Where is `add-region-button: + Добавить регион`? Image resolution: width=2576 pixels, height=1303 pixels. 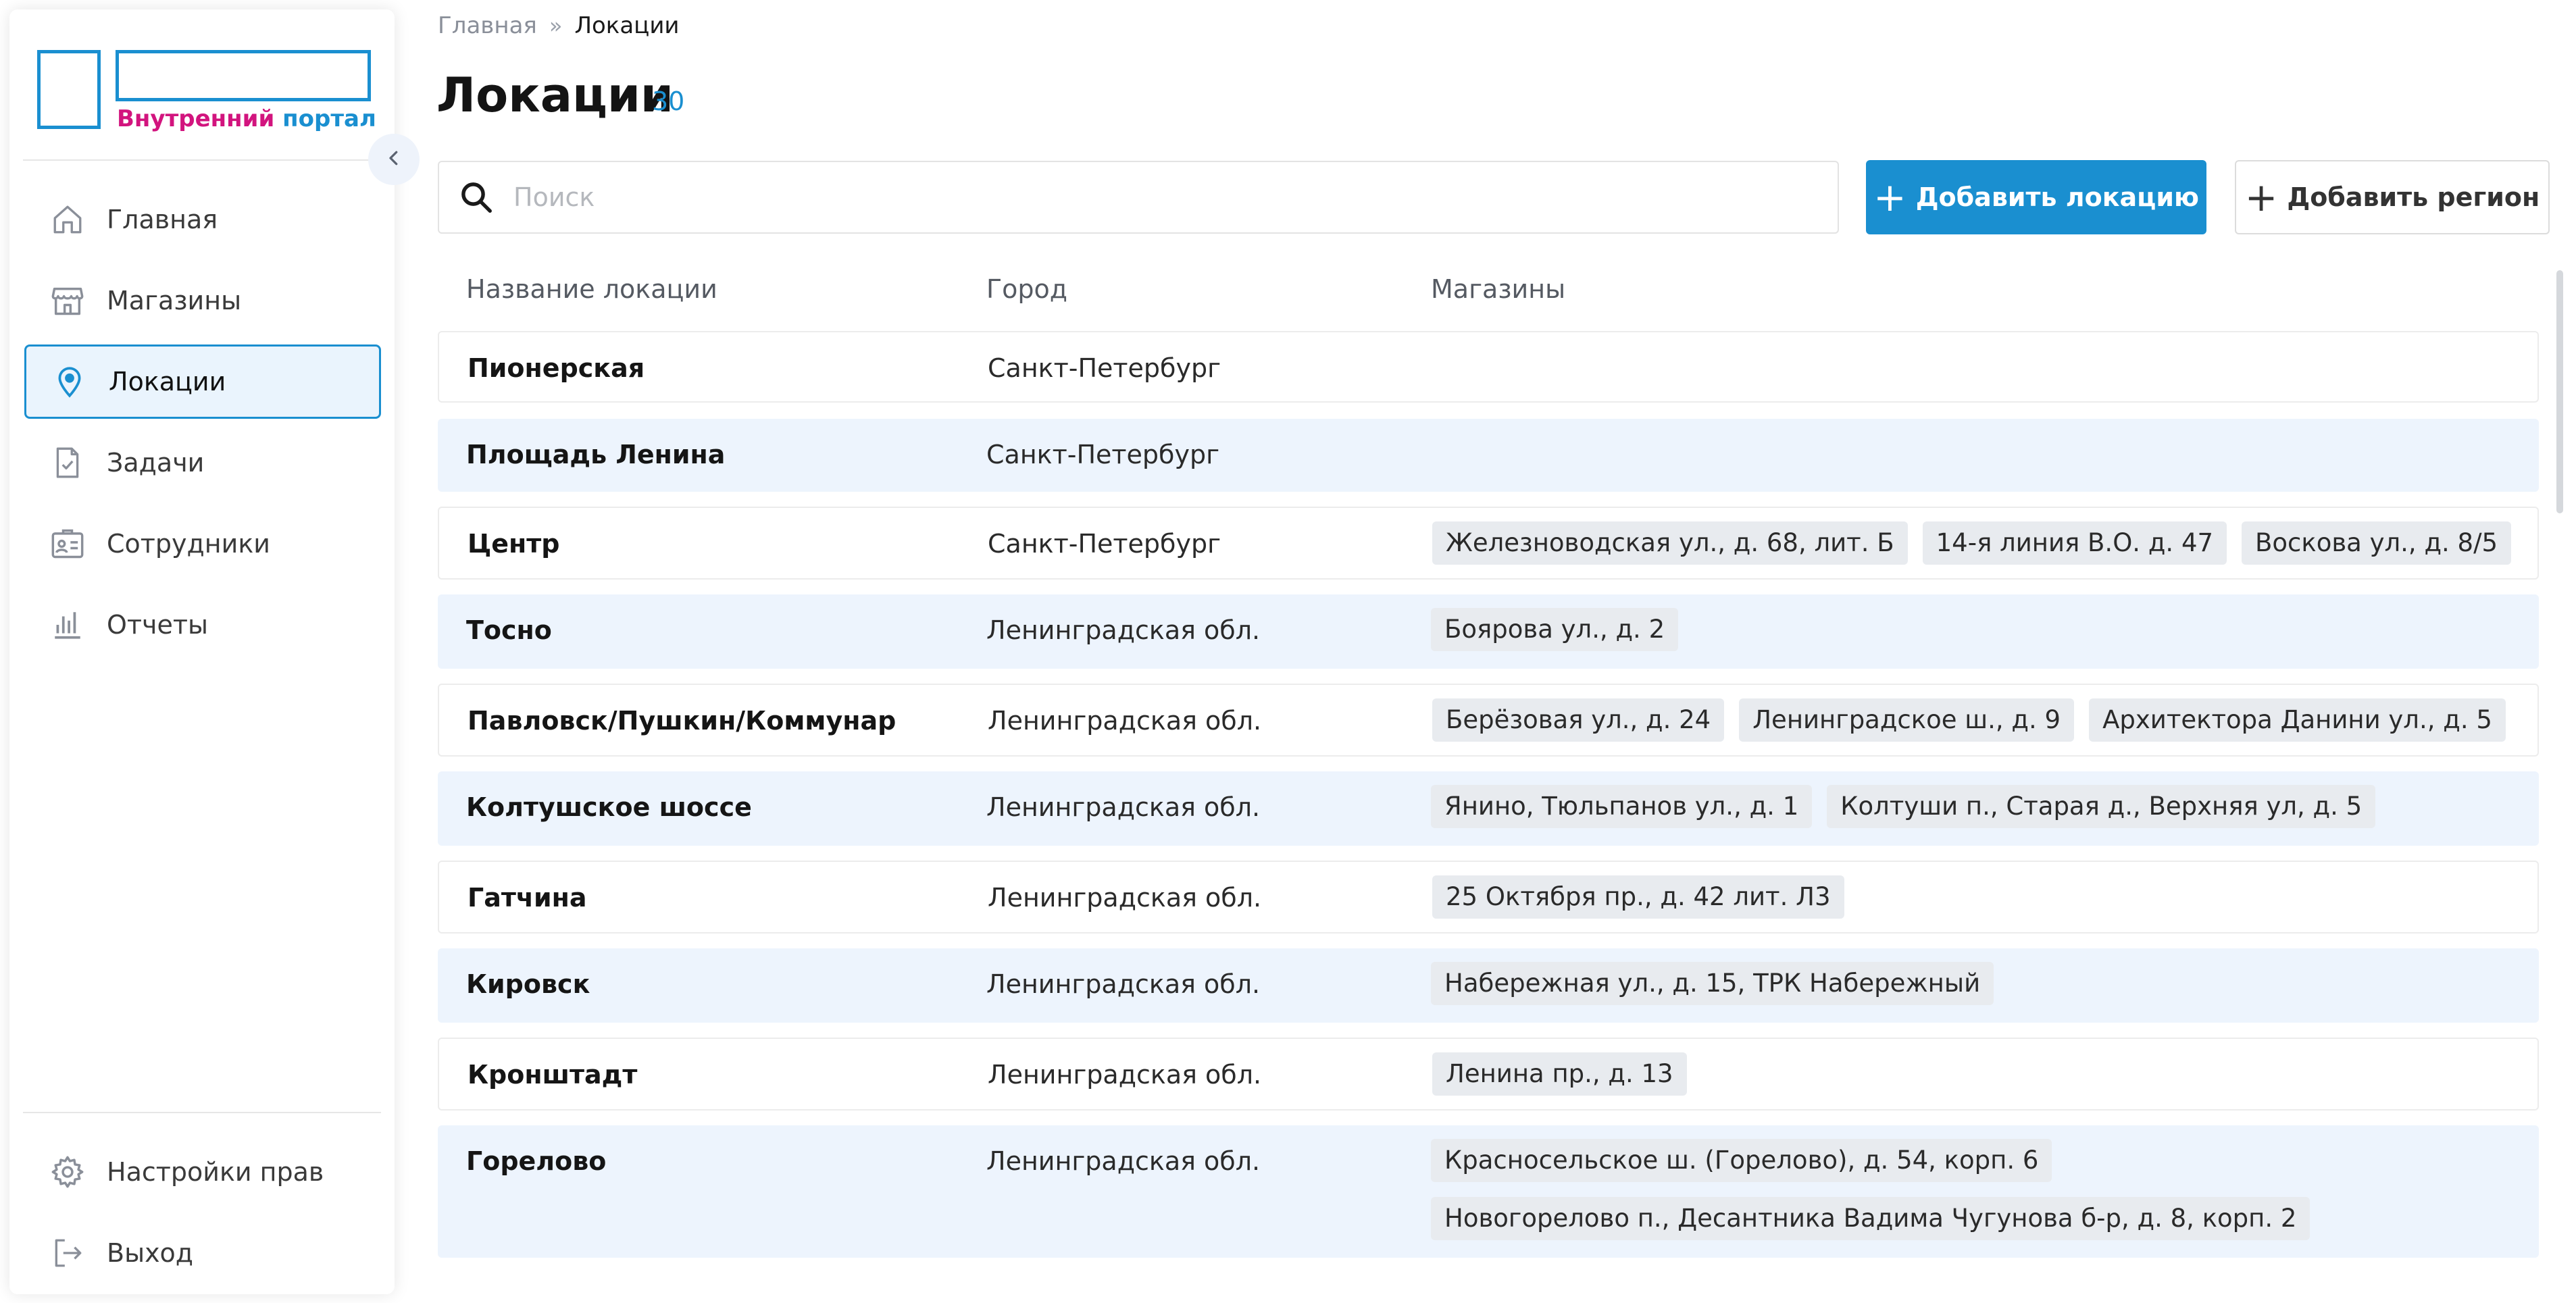
add-region-button: + Добавить регион is located at coordinates (2392, 197).